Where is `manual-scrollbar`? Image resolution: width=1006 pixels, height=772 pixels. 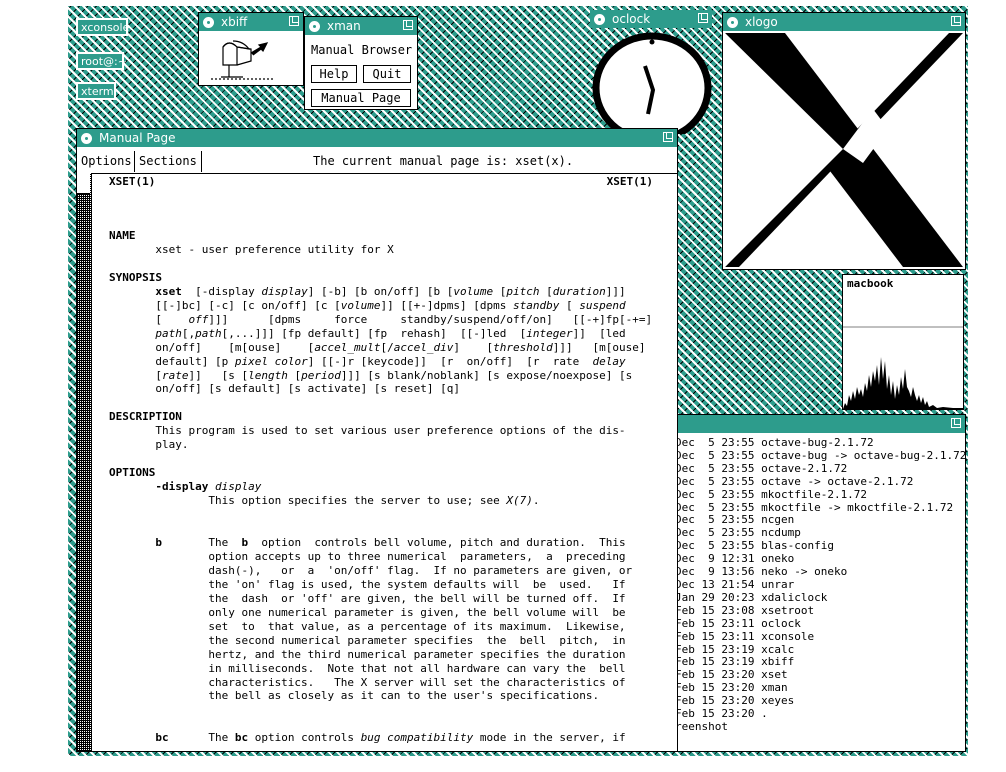 manual-scrollbar is located at coordinates (84, 462).